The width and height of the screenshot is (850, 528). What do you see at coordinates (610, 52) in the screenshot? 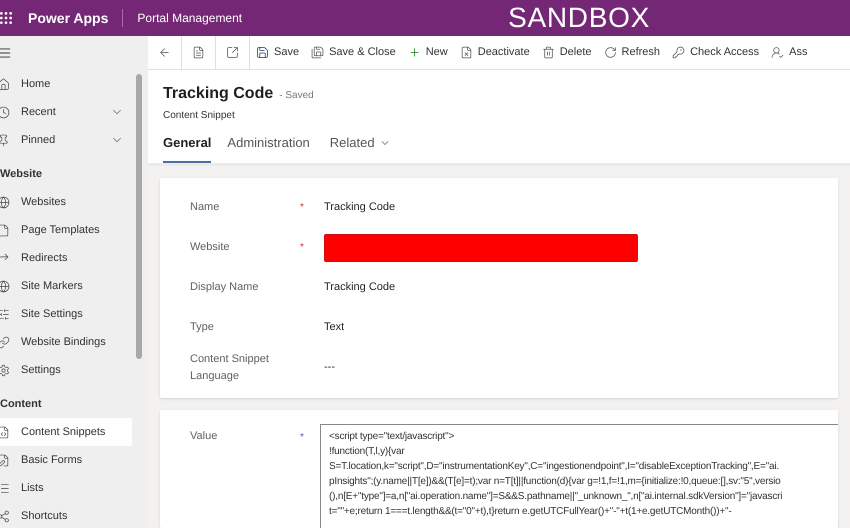
I see `refresh-icon` at bounding box center [610, 52].